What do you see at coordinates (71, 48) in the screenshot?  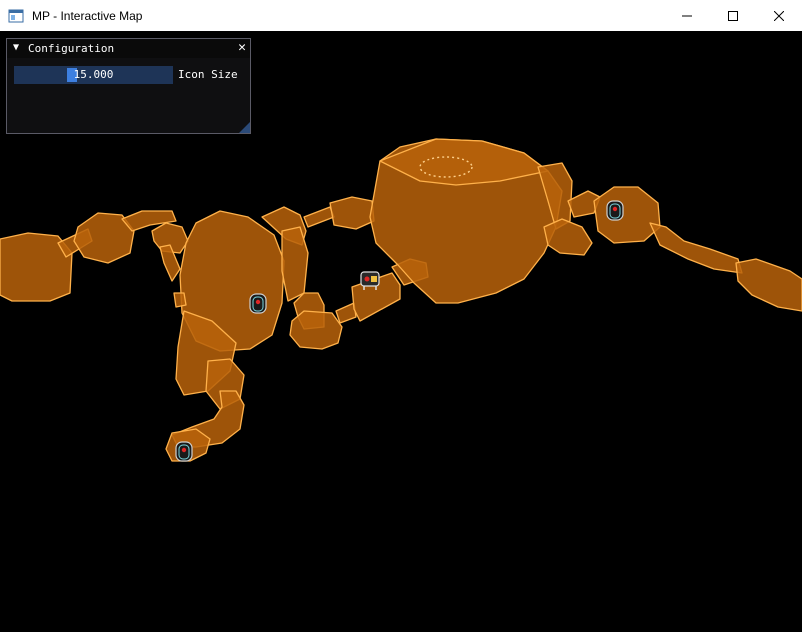 I see `panel-title: Configuration` at bounding box center [71, 48].